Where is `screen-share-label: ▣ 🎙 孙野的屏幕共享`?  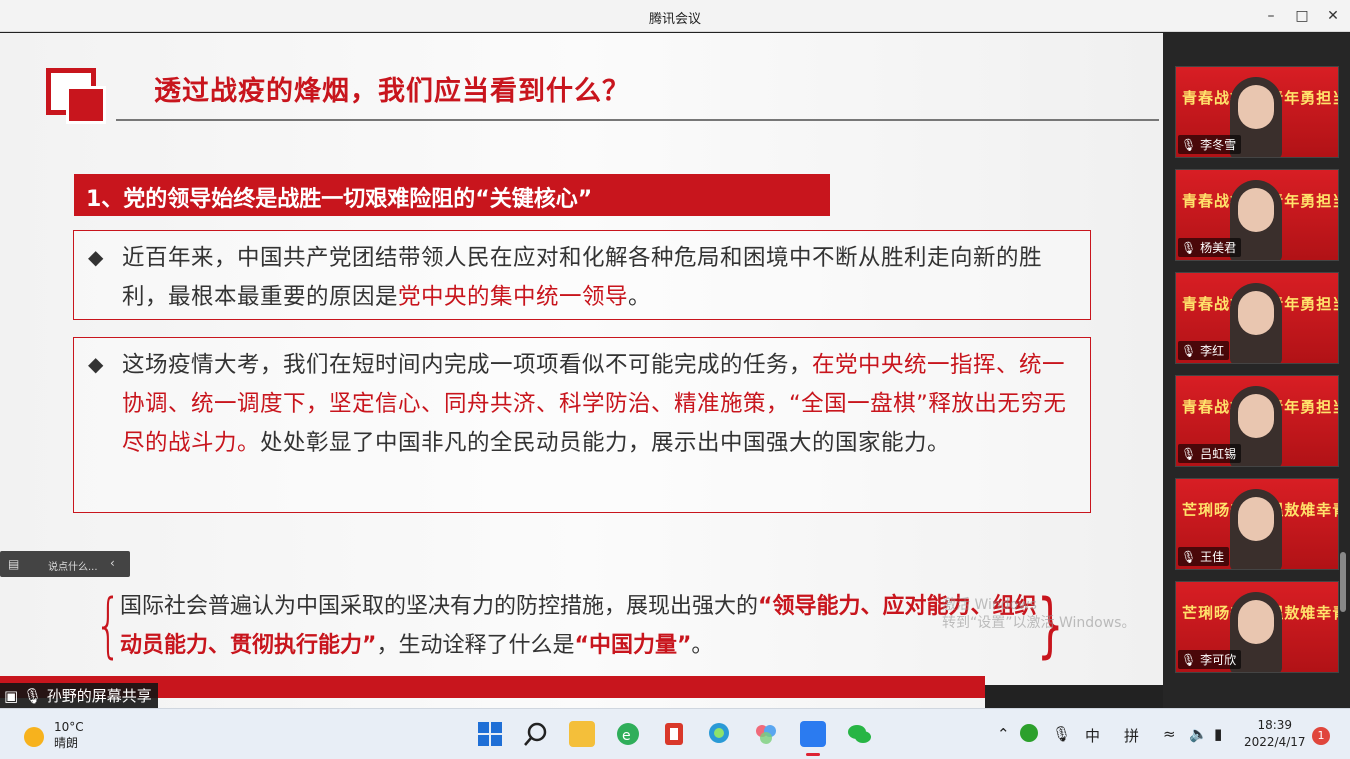
screen-share-label: ▣ 🎙 孙野的屏幕共享 is located at coordinates (79, 695).